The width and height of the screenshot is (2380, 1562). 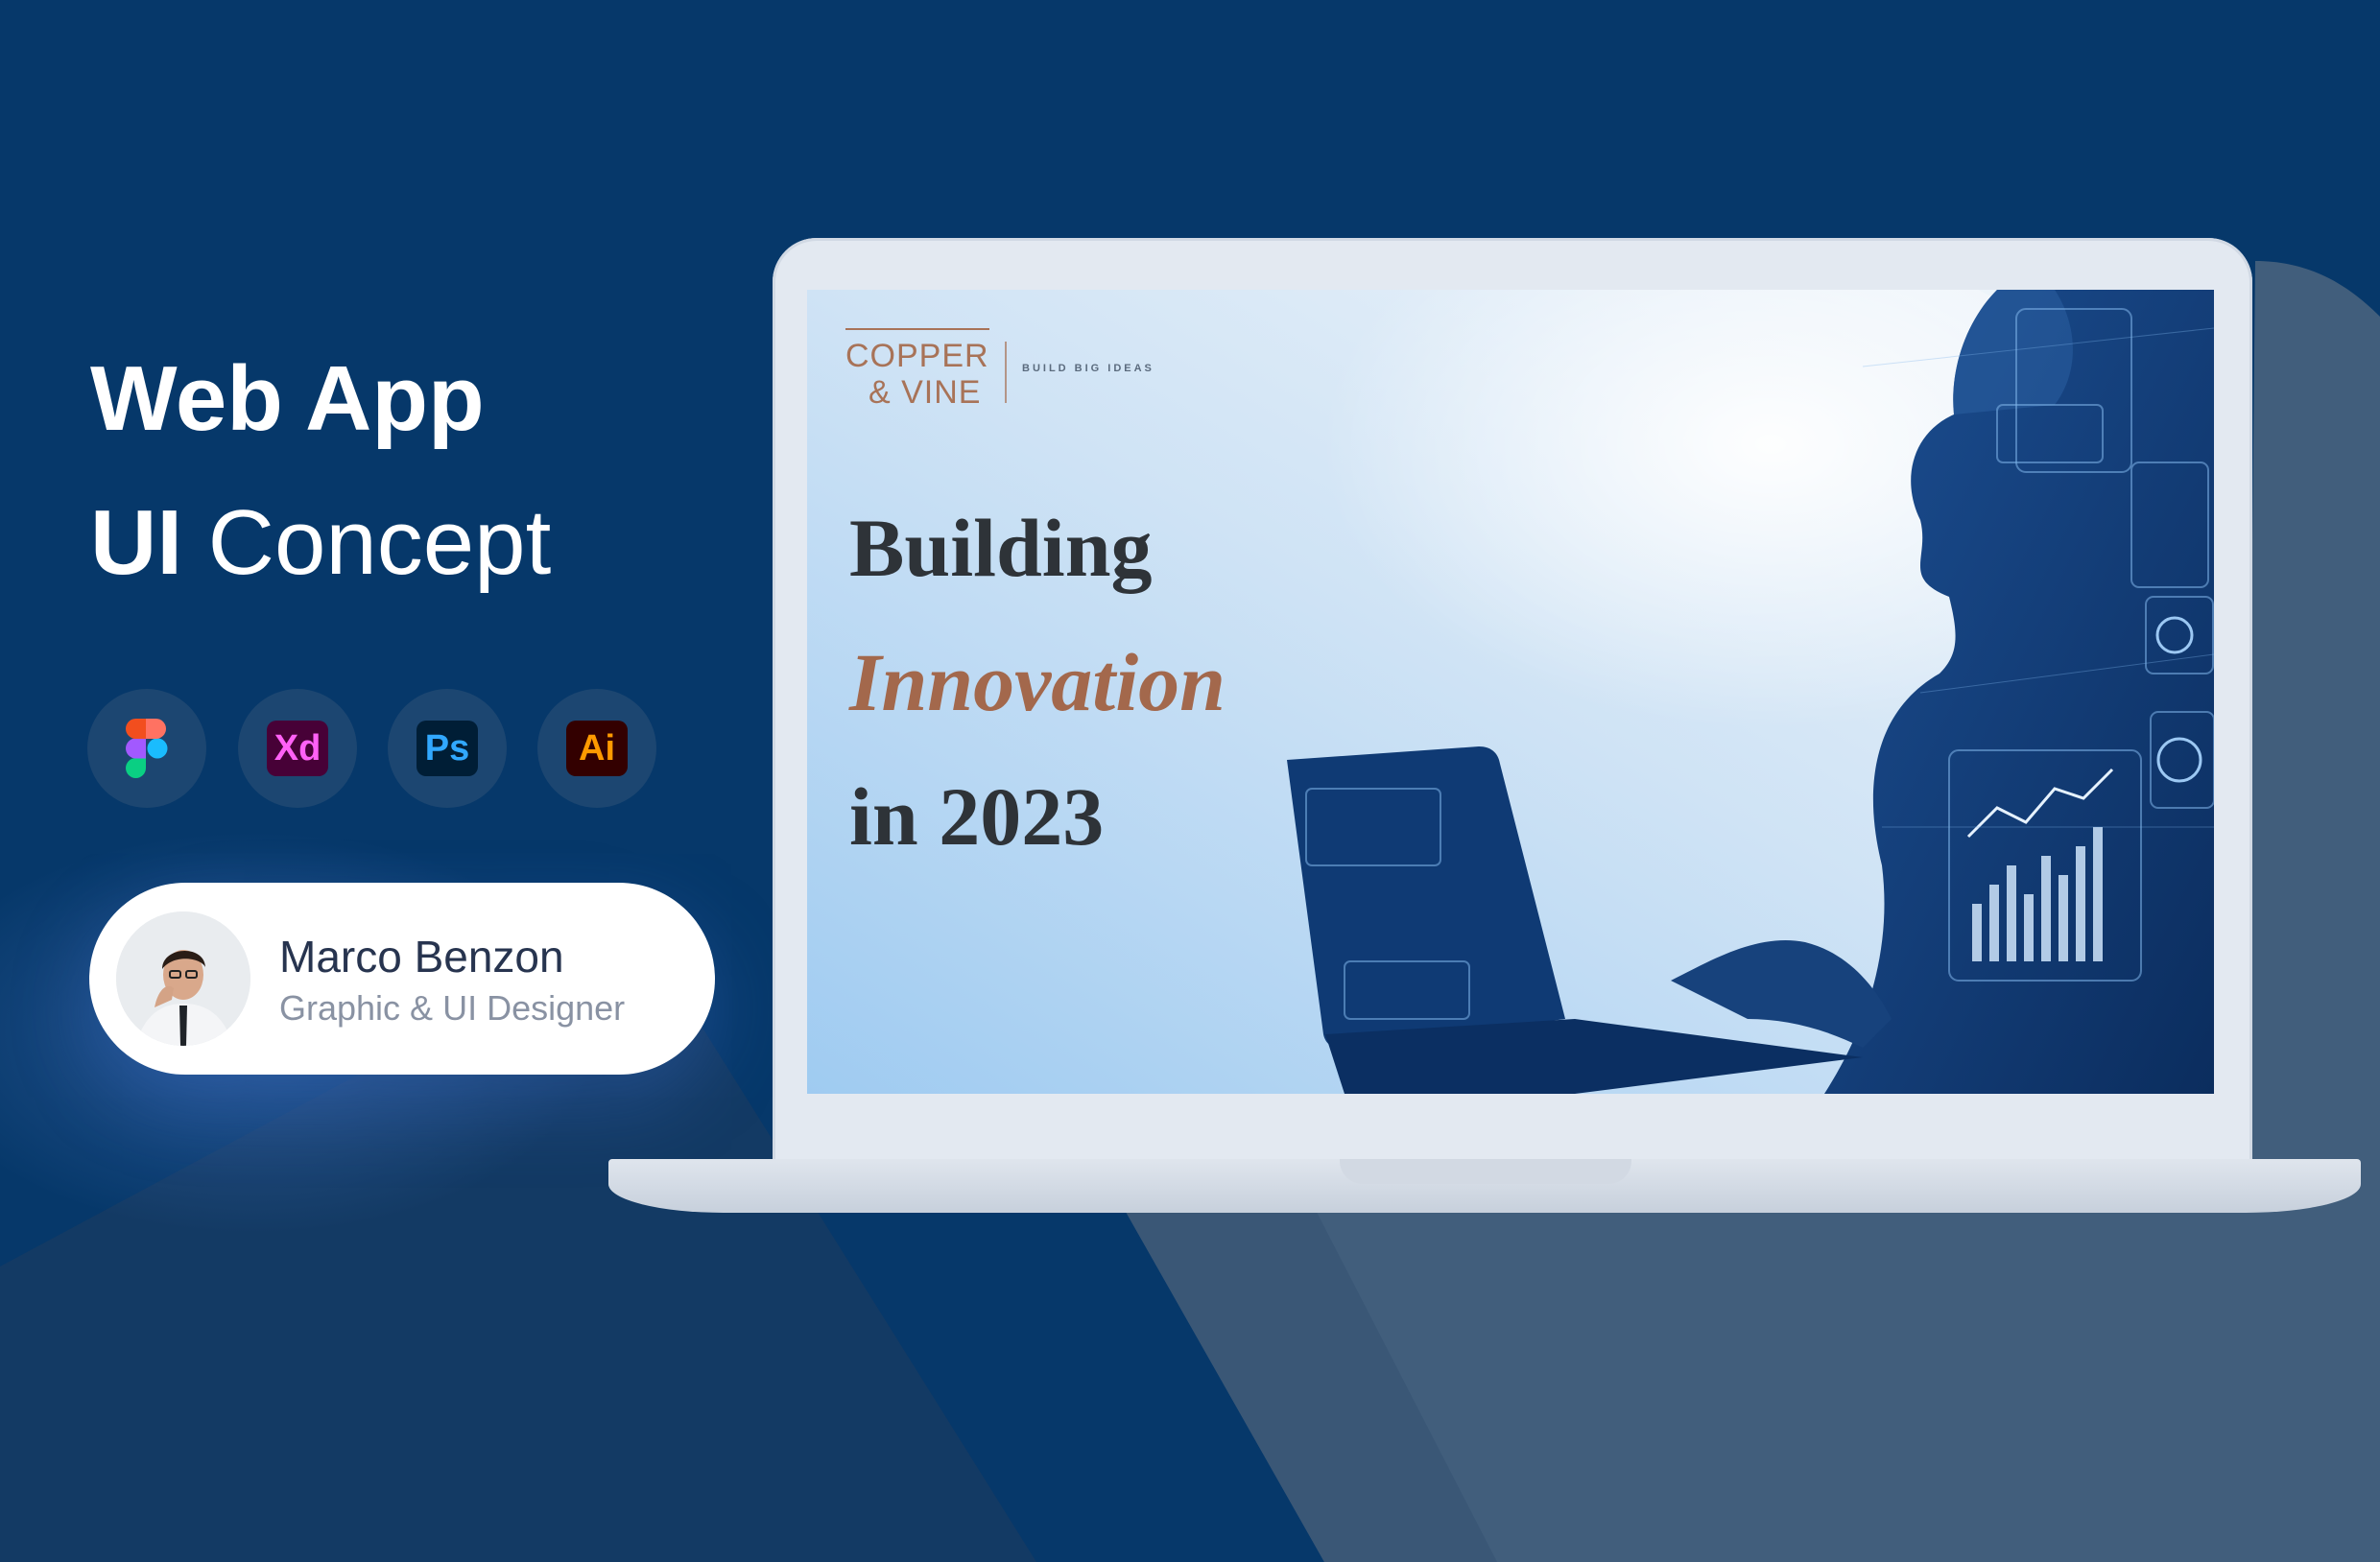 What do you see at coordinates (1088, 368) in the screenshot?
I see `brand-tagline: BUILD BIG IDEAS` at bounding box center [1088, 368].